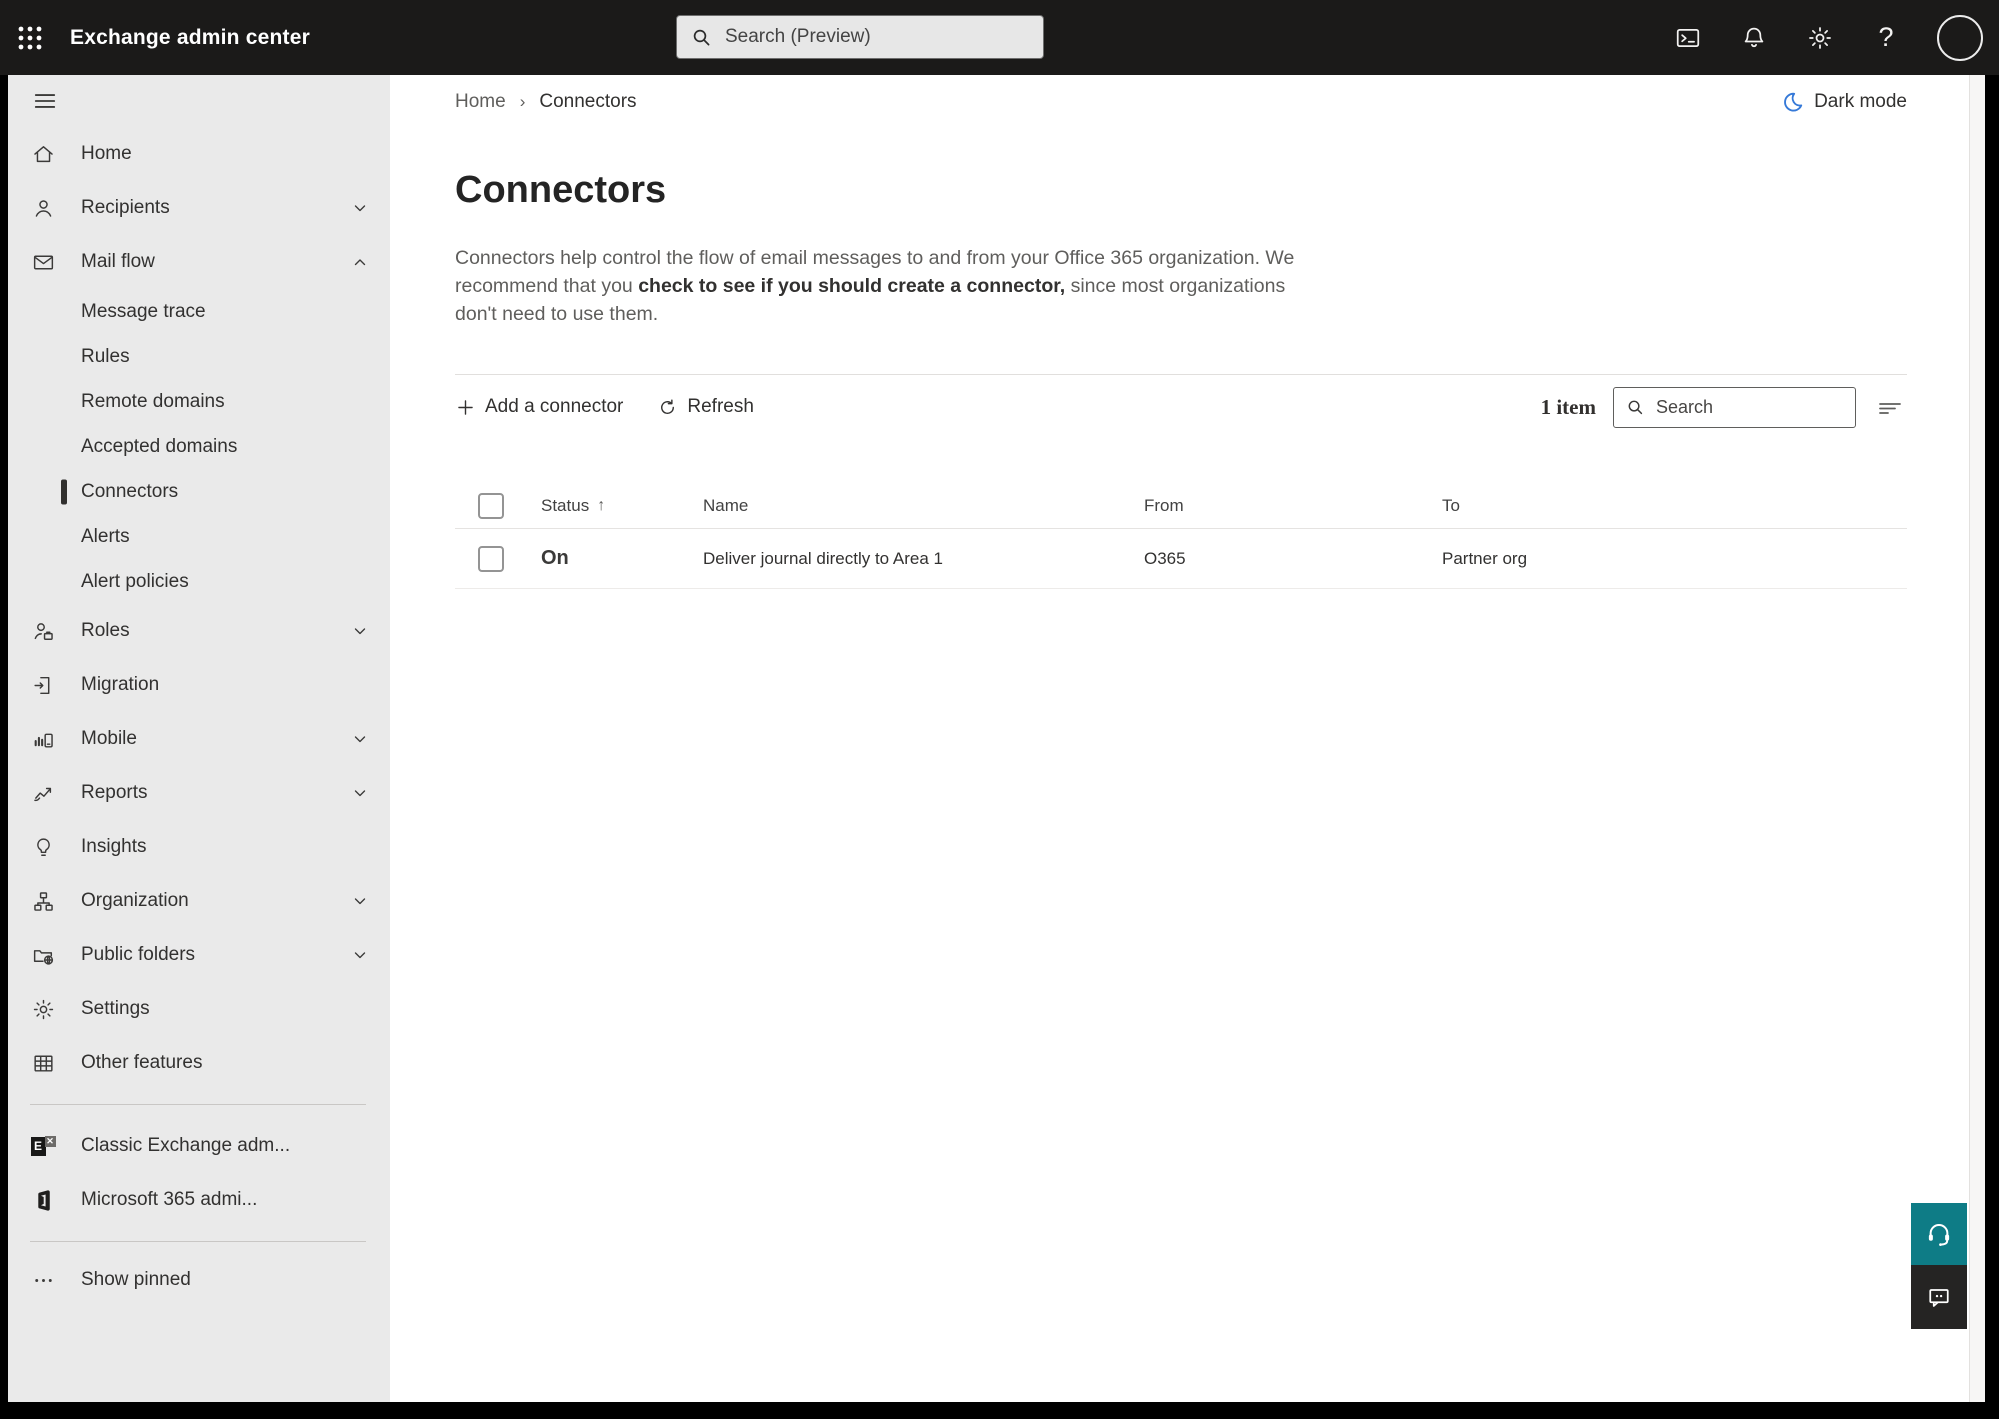  I want to click on app-title: Exchange admin center, so click(190, 37).